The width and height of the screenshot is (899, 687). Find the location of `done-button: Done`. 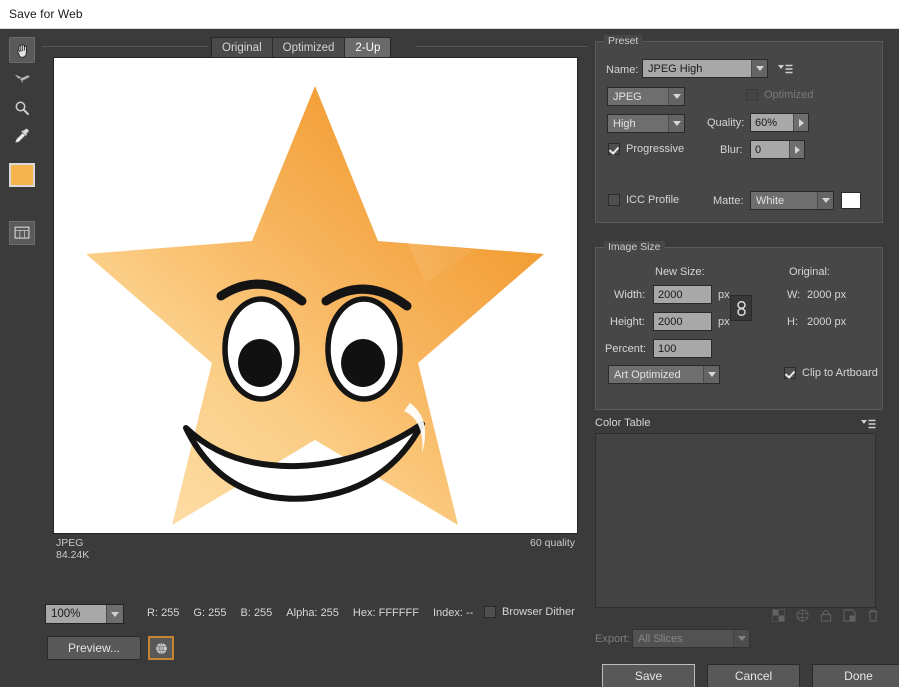

done-button: Done is located at coordinates (855, 675).